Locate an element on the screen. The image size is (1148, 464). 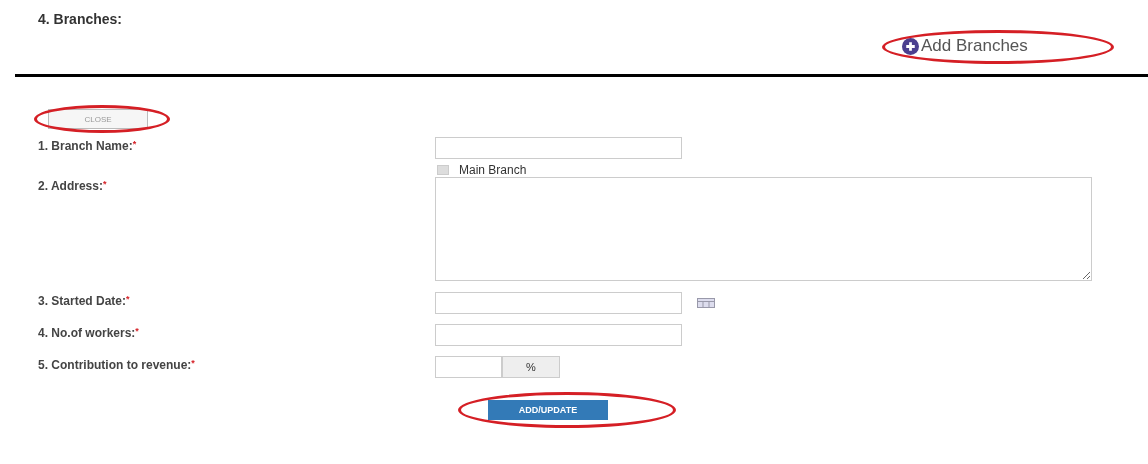
plus-circle-icon is located at coordinates (910, 46).